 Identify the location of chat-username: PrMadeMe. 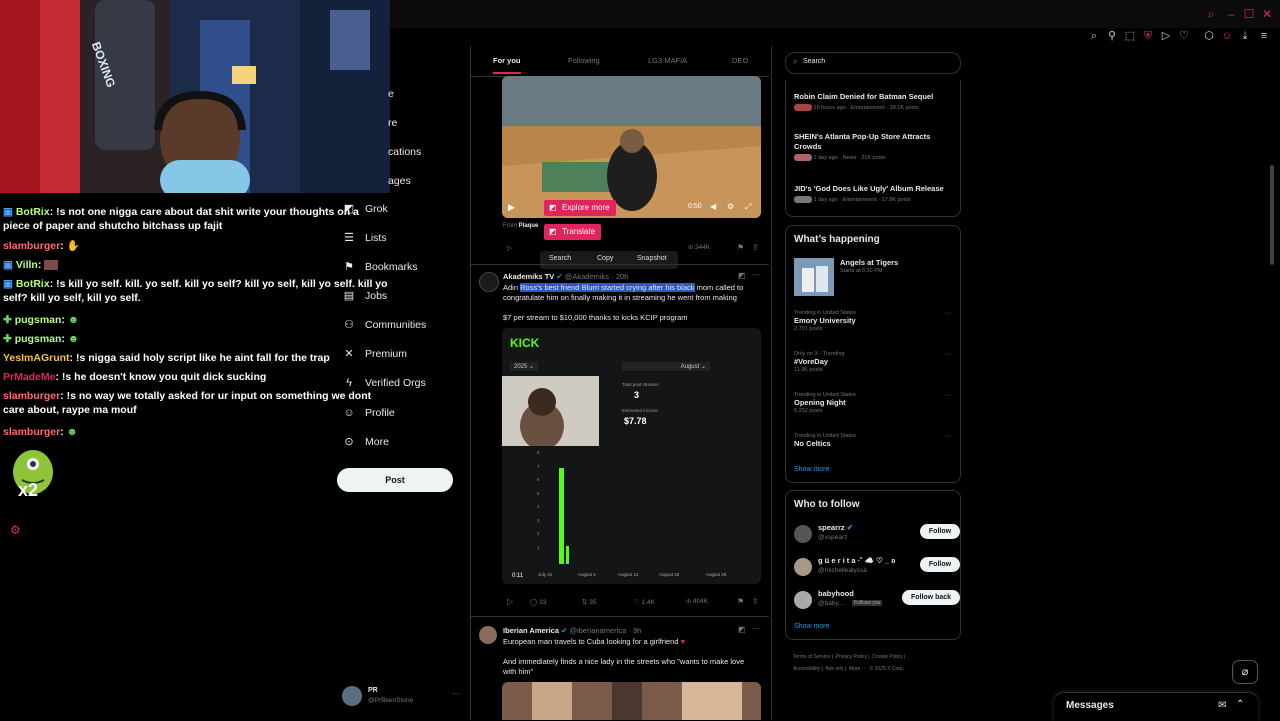
(29, 377).